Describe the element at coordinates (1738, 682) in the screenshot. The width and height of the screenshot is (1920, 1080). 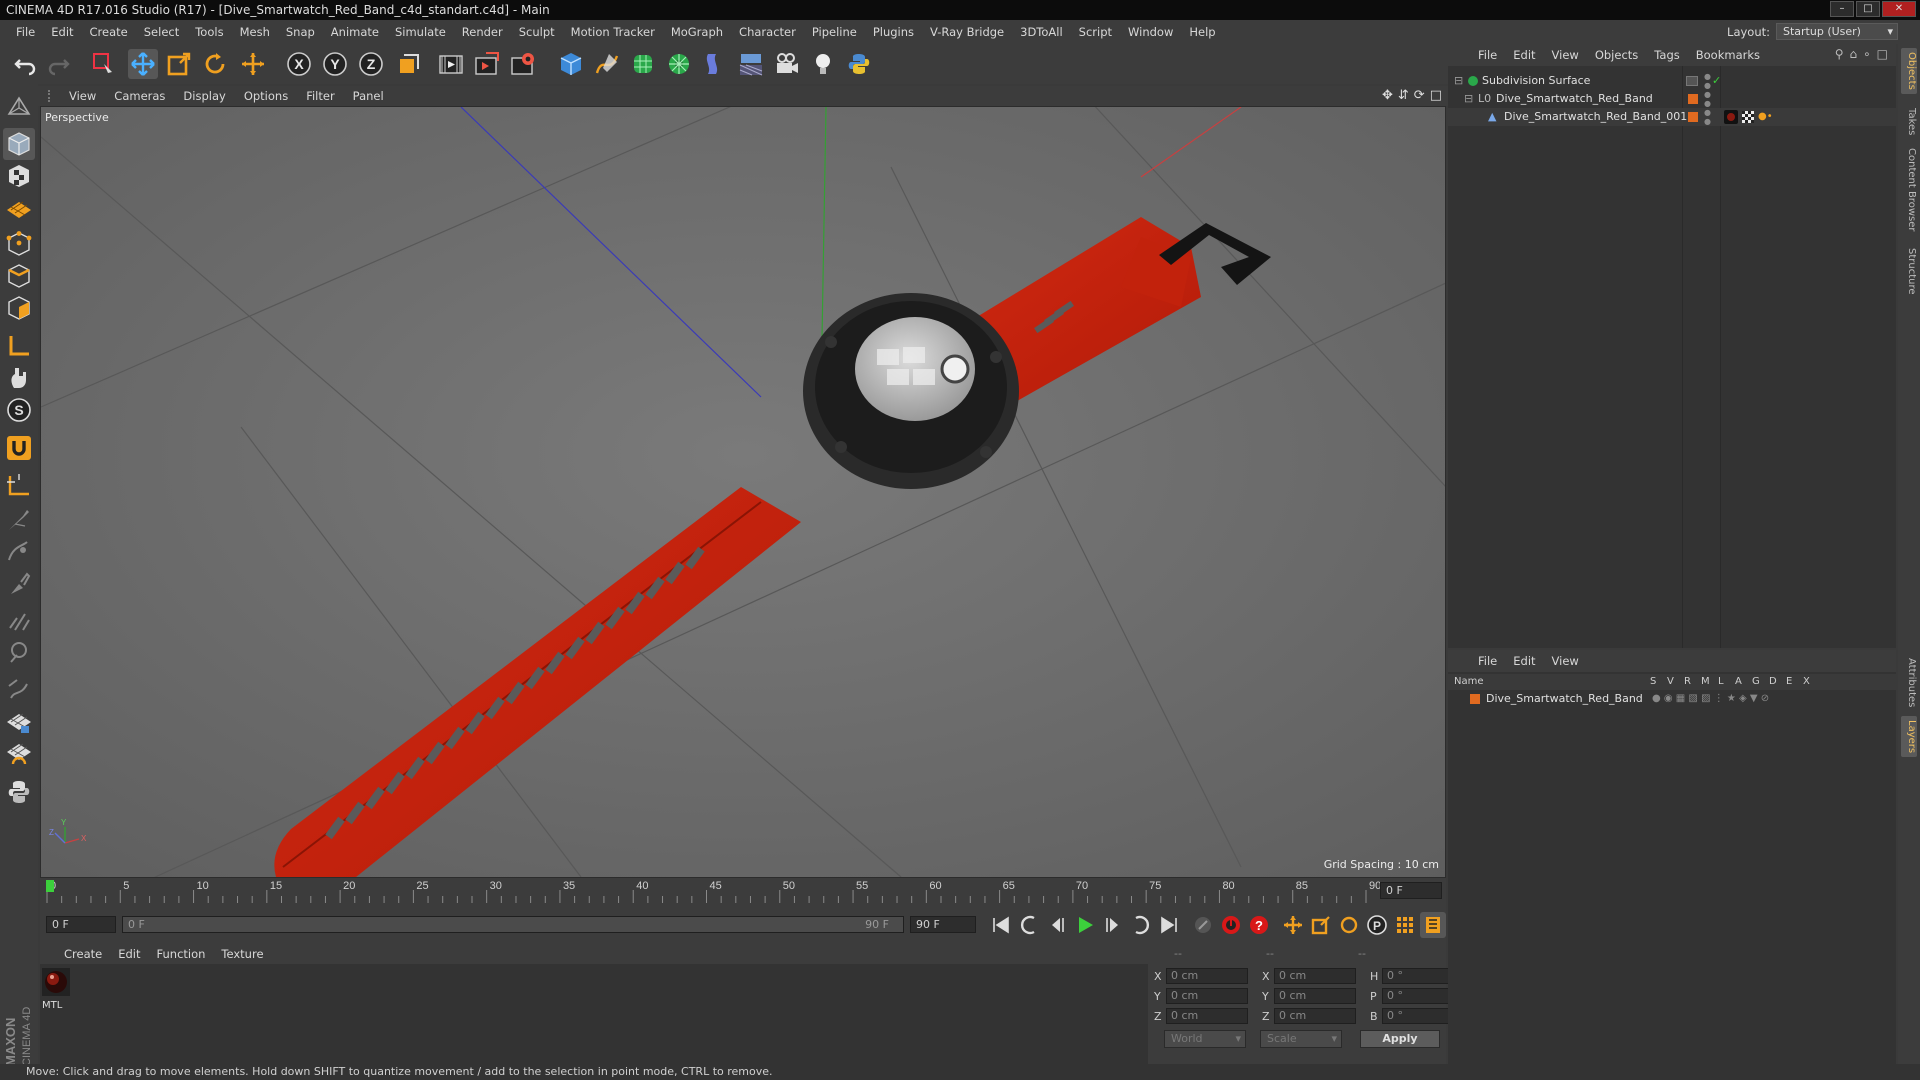
I see `layer-col-a: A` at that location.